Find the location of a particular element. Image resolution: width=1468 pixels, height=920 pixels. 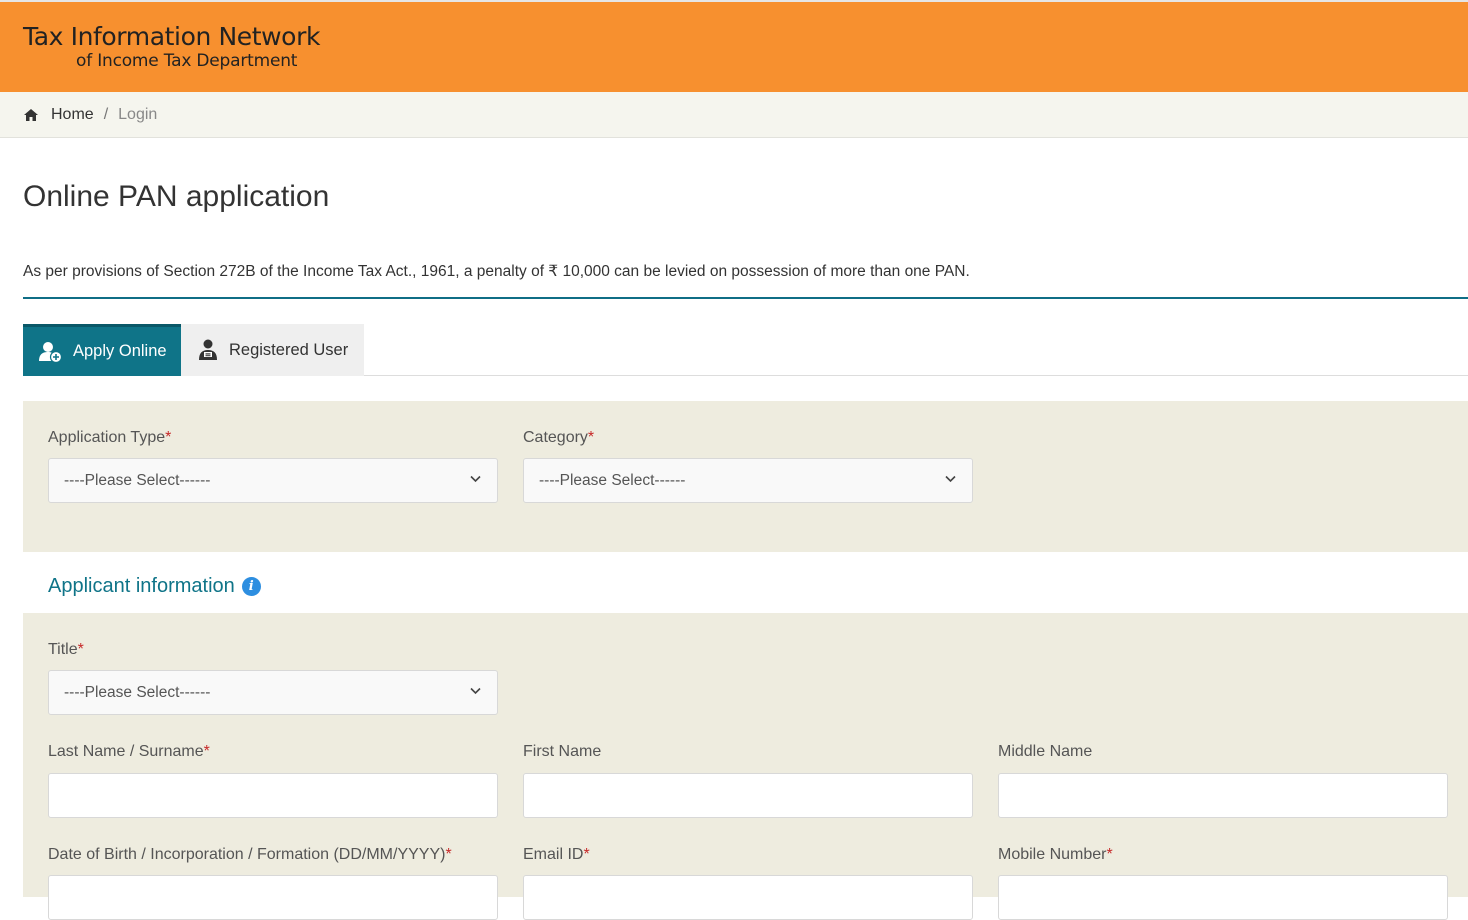

category-label: Category* is located at coordinates (559, 437).